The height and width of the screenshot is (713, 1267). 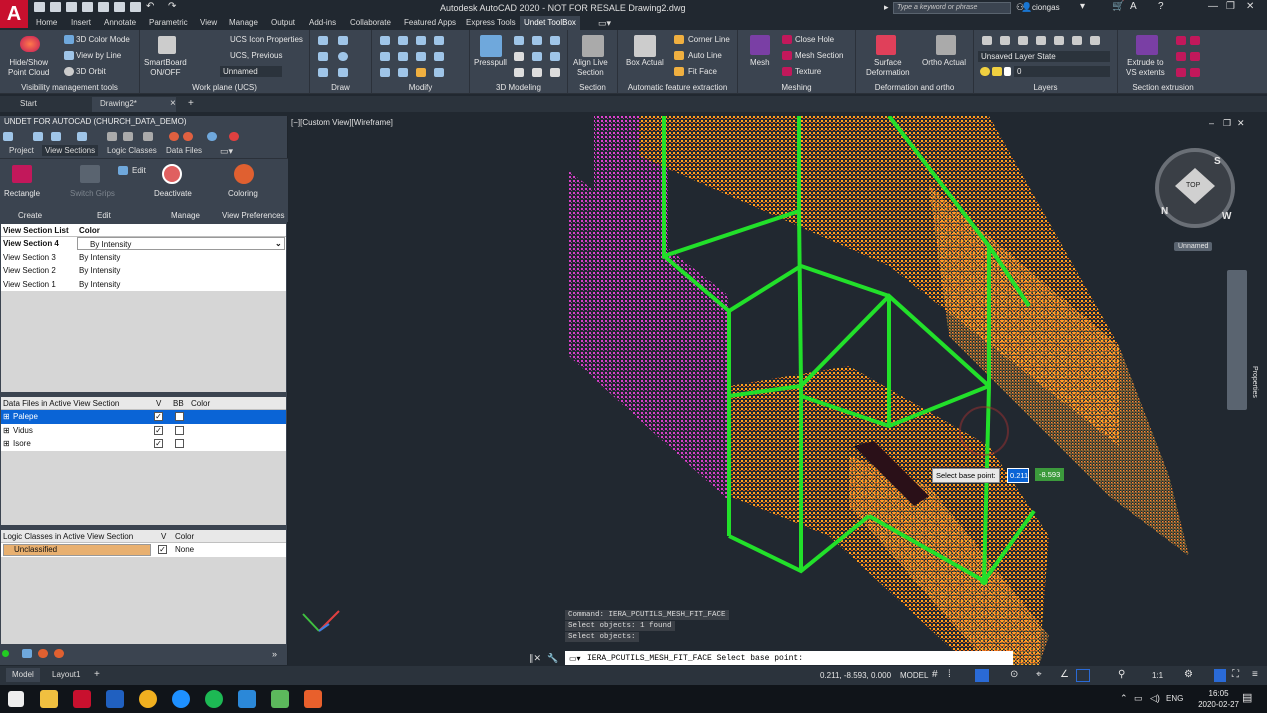 I want to click on command-customize-icon: 🔧, so click(x=552, y=658).